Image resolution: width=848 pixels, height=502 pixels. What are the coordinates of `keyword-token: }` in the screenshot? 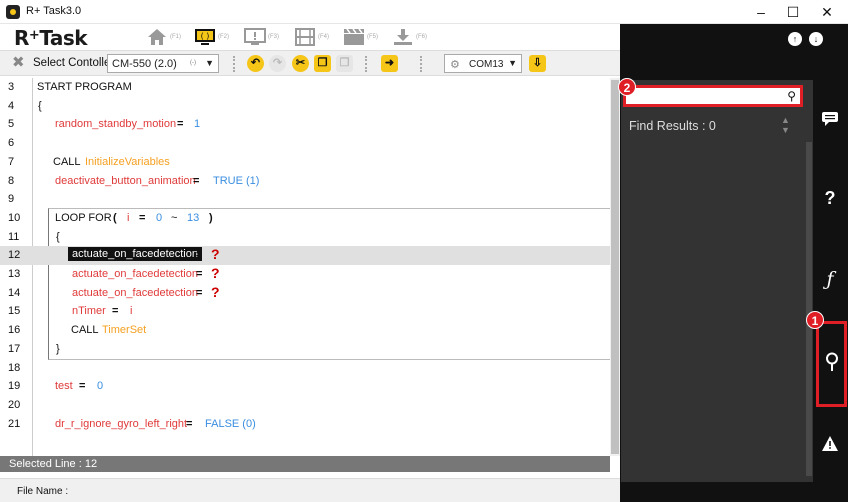 It's located at (58, 348).